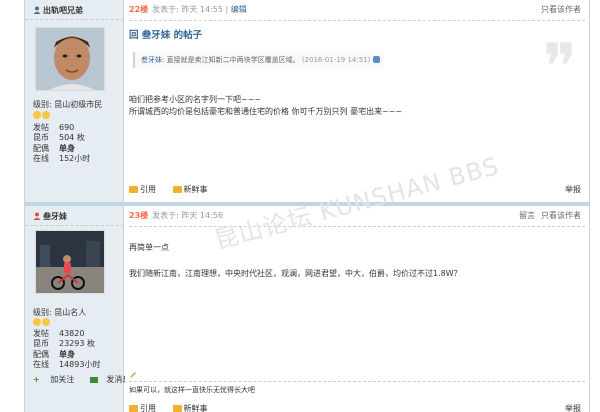 This screenshot has width=600, height=412. What do you see at coordinates (67, 365) in the screenshot?
I see `stat-row: 在线 14893小时` at bounding box center [67, 365].